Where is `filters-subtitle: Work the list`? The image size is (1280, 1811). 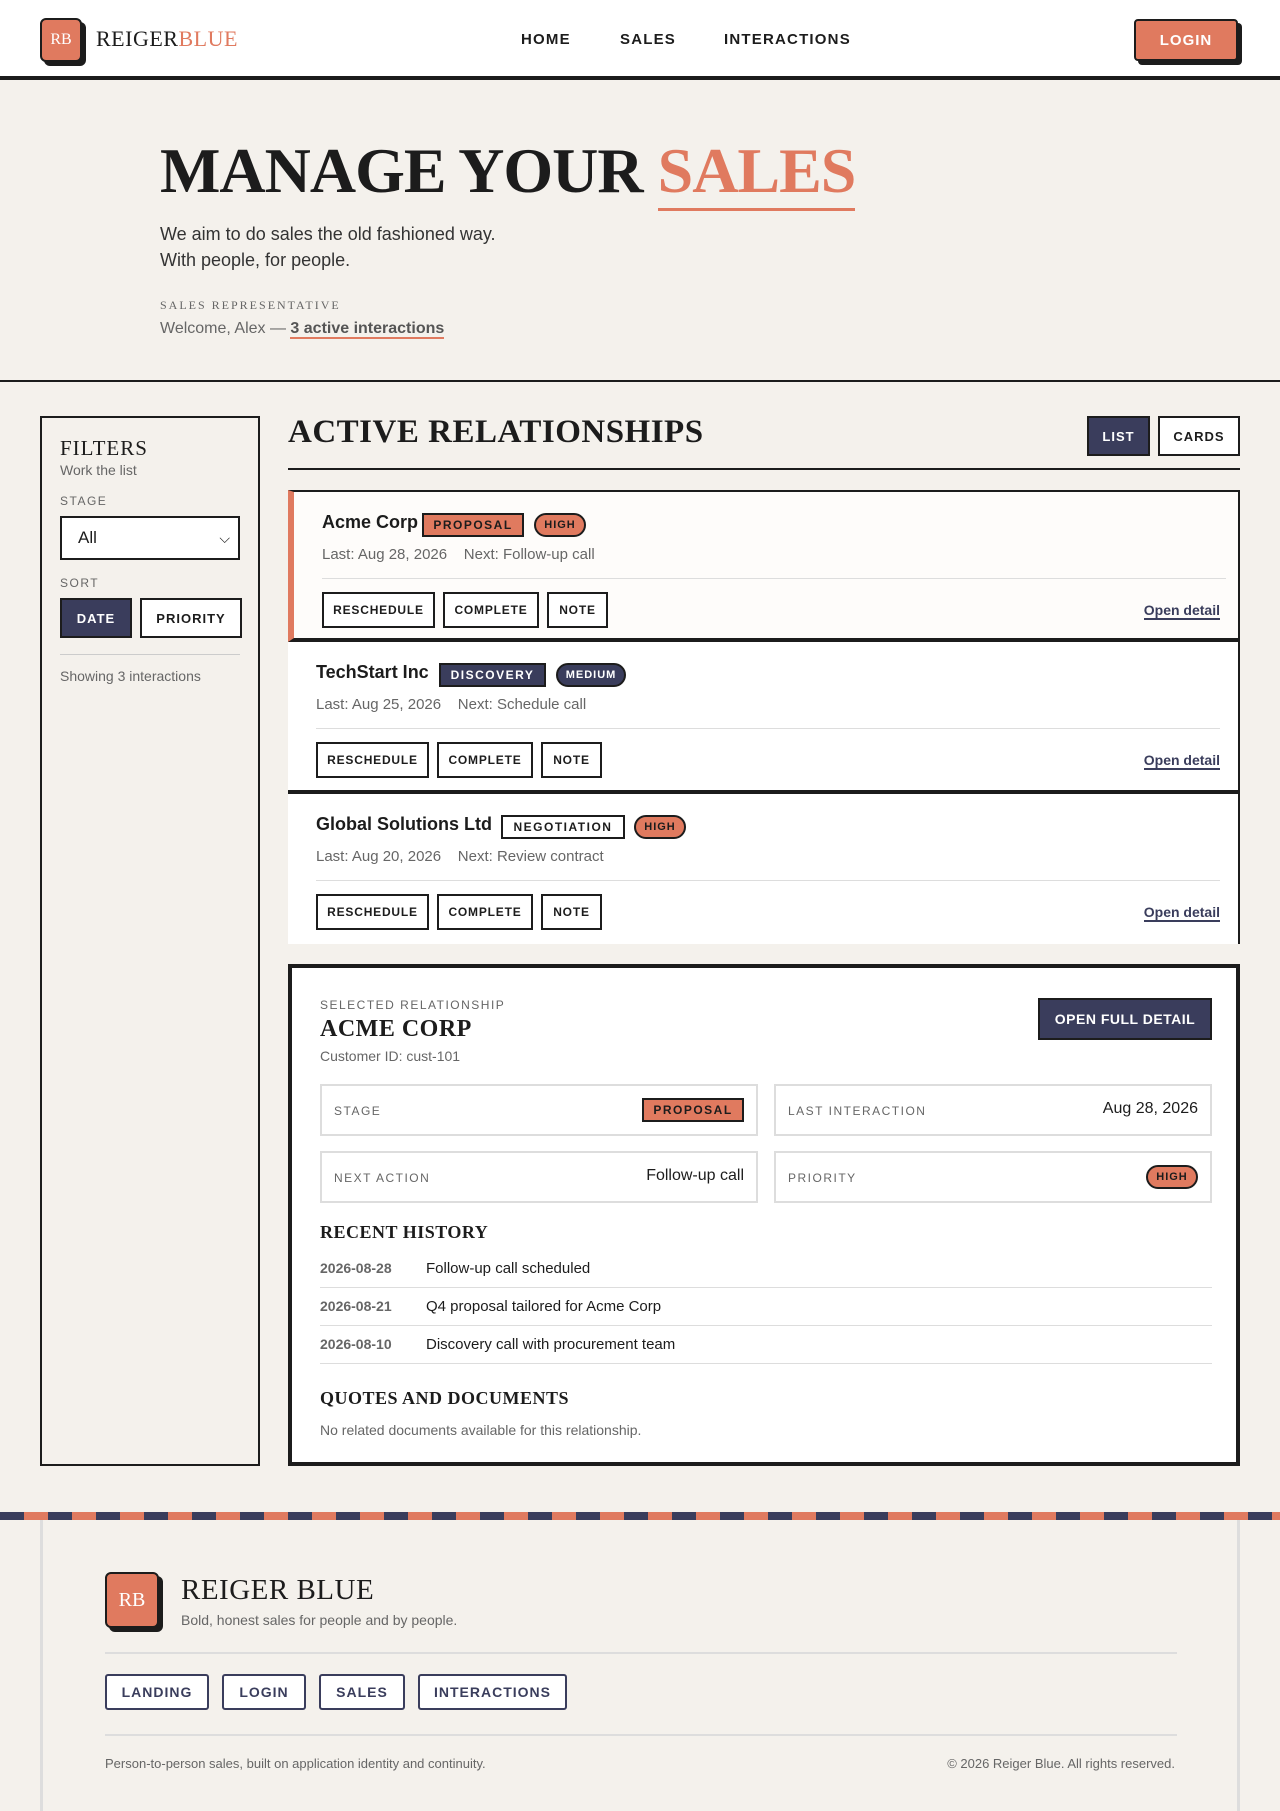 filters-subtitle: Work the list is located at coordinates (98, 470).